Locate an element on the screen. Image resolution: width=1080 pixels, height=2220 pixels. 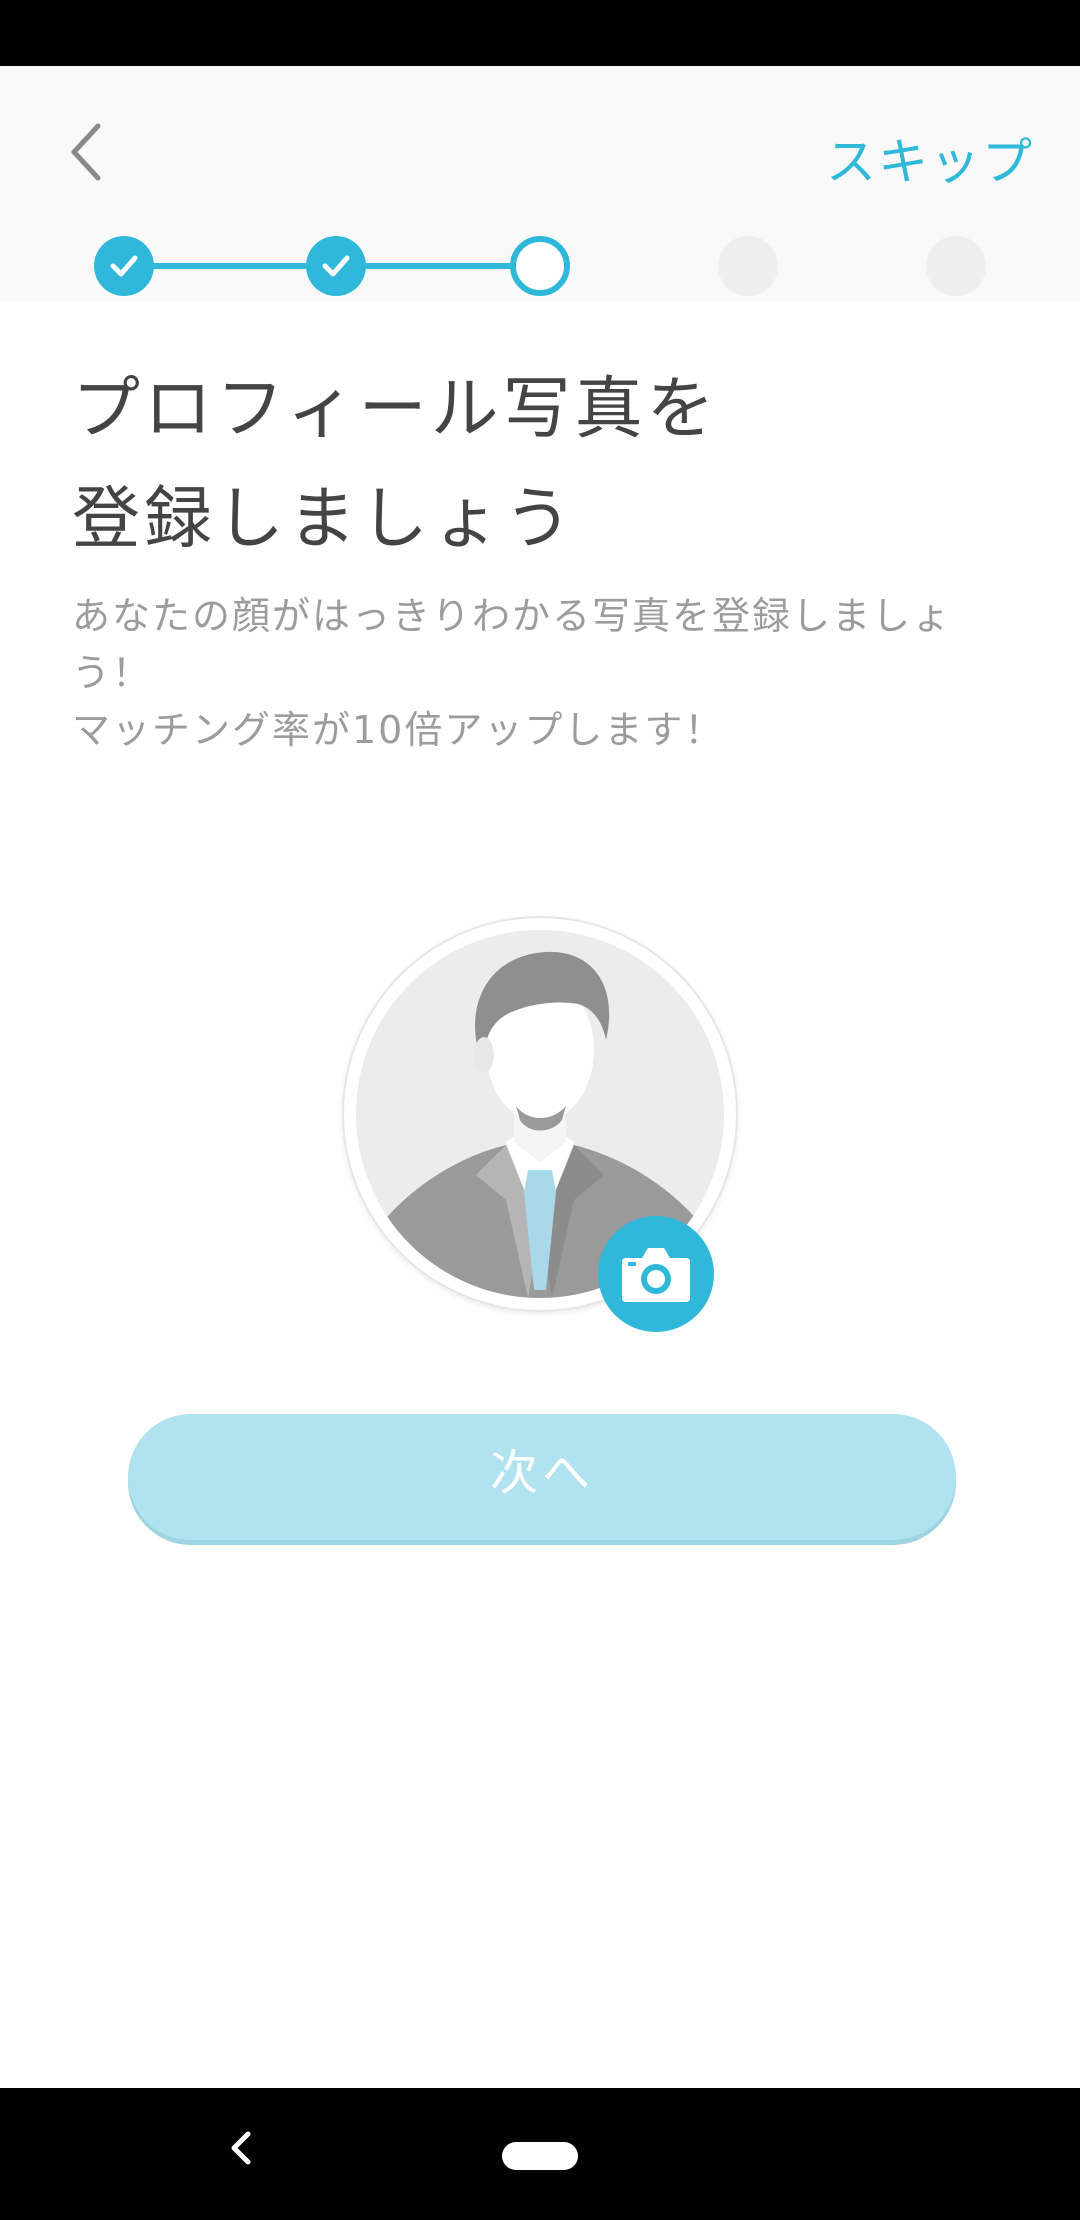
back-button is located at coordinates (87, 152).